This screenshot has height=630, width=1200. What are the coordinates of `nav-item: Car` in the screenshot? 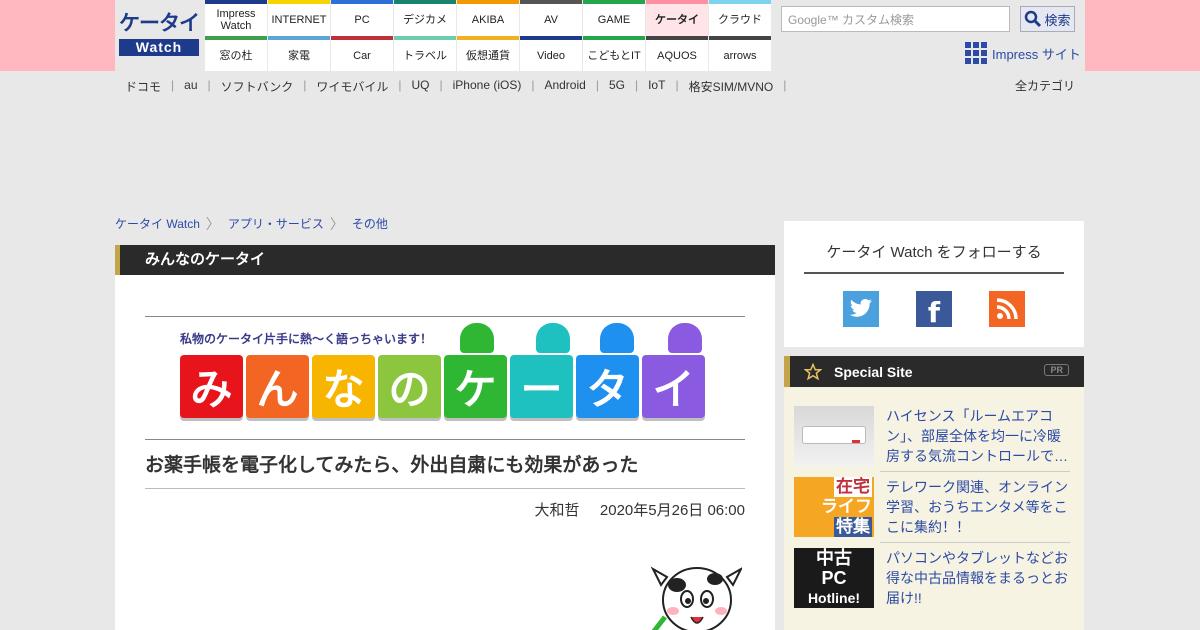 It's located at (362, 53).